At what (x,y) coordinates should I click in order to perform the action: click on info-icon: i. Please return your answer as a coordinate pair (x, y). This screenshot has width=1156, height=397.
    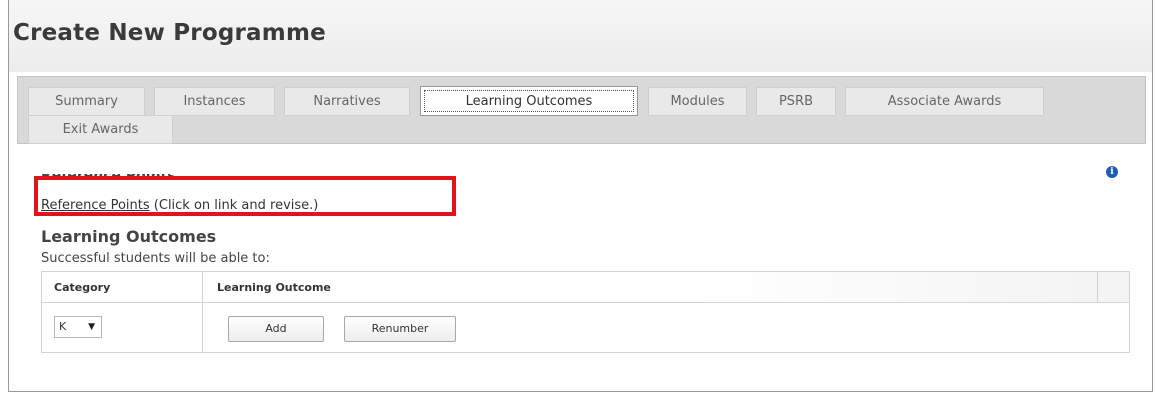
    Looking at the image, I should click on (1112, 172).